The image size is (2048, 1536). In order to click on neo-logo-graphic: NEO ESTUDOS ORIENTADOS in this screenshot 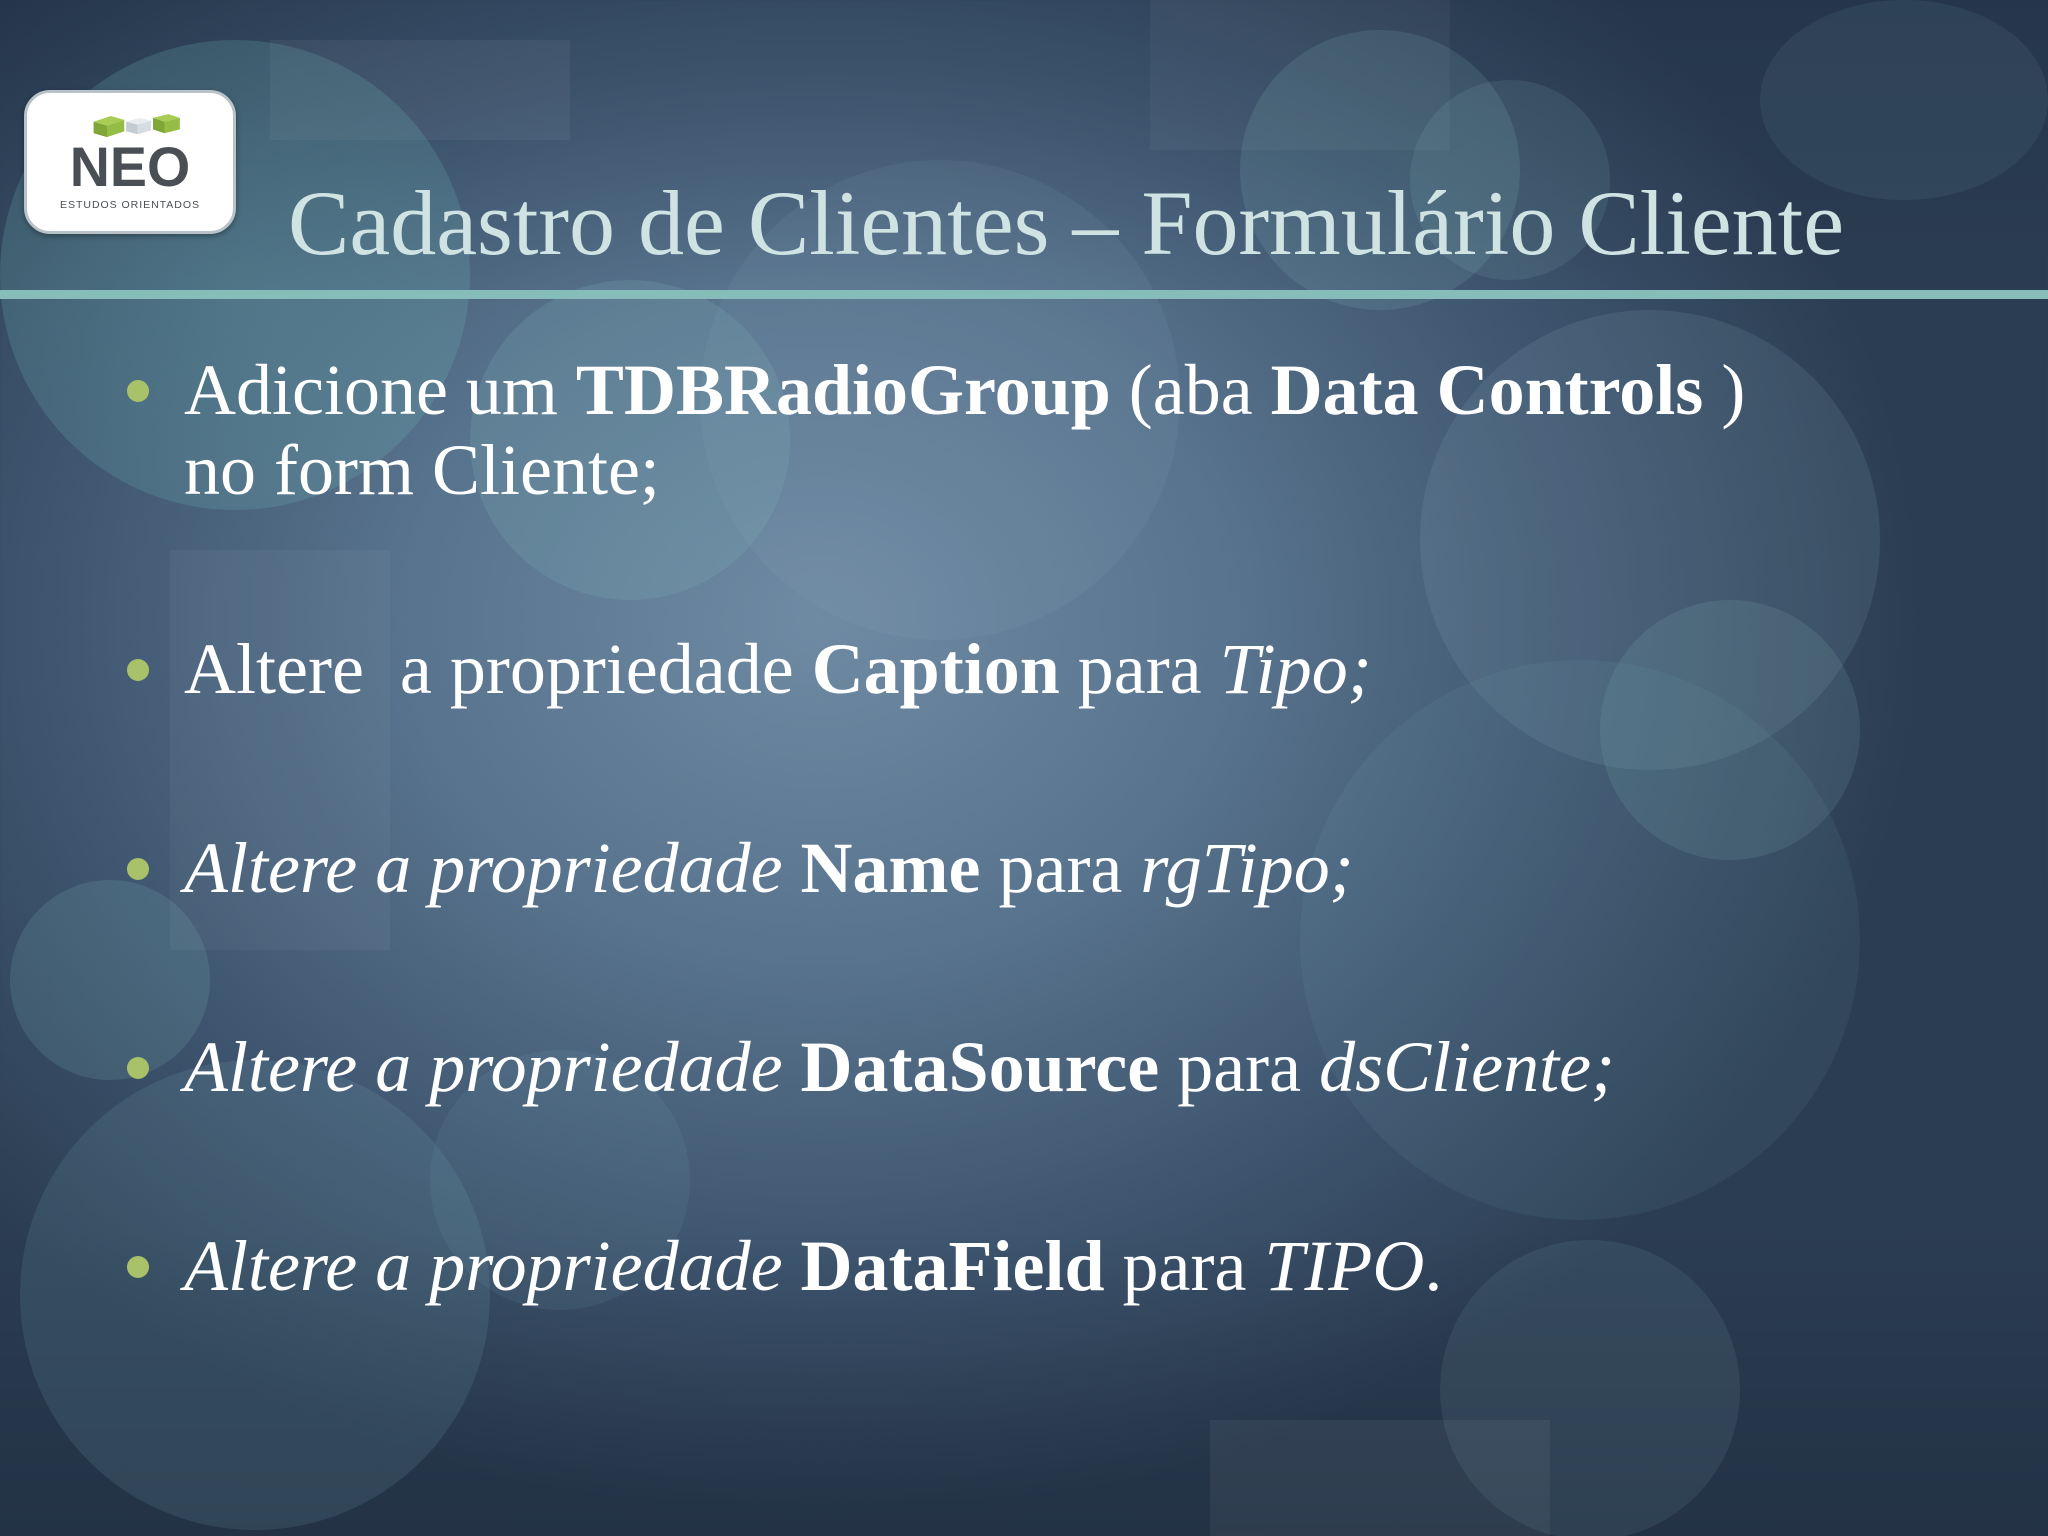, I will do `click(130, 162)`.